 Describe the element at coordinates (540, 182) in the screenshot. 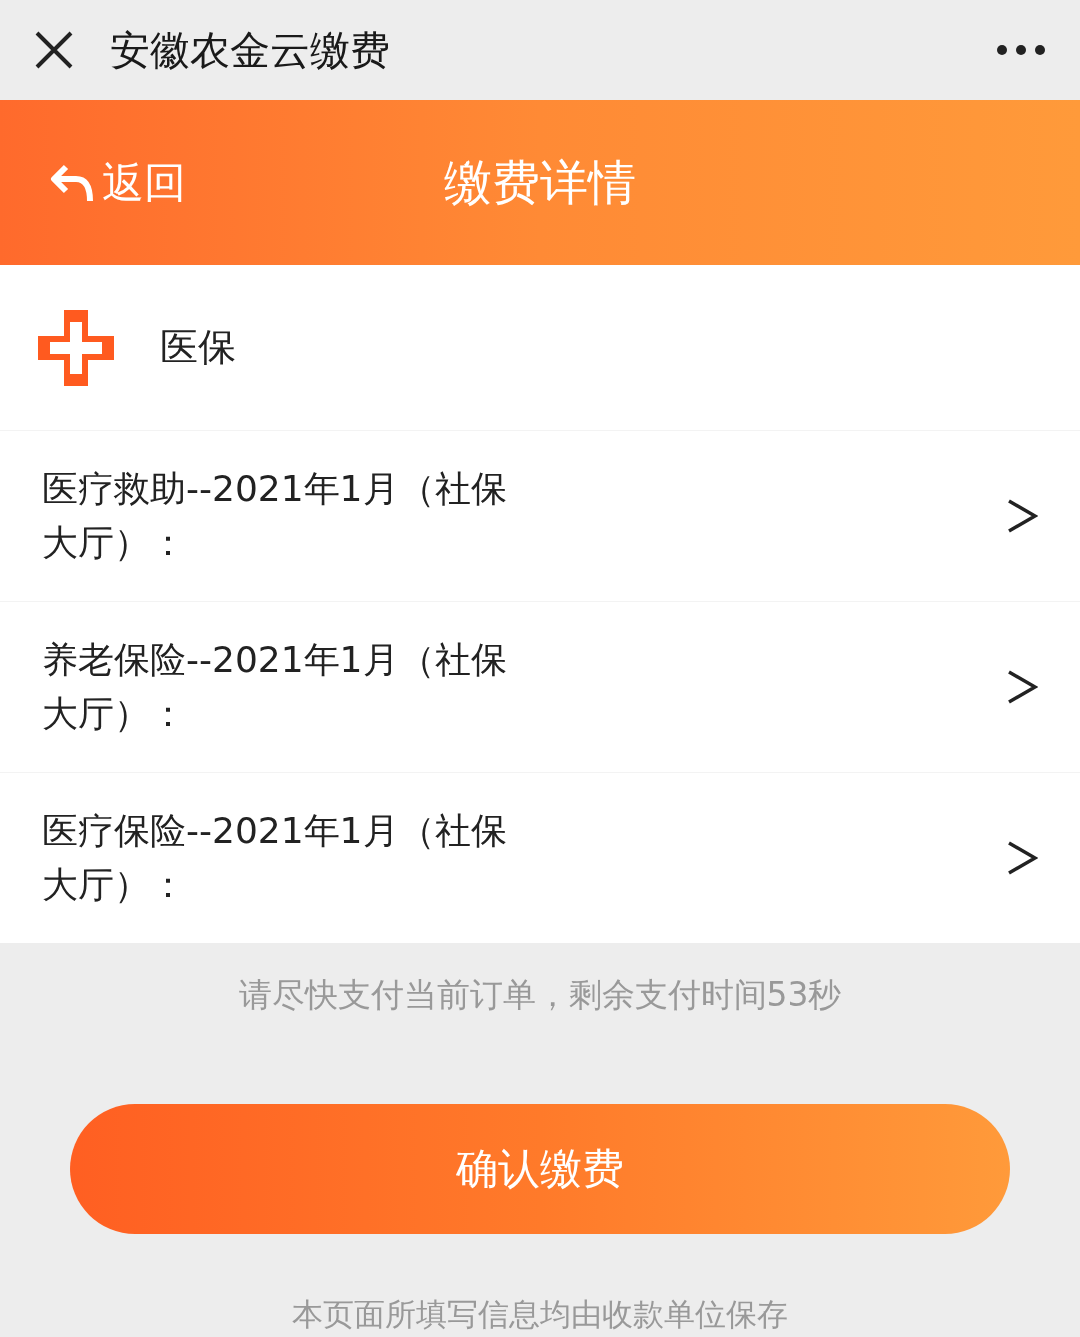

I see `page-title: 缴费详情` at that location.